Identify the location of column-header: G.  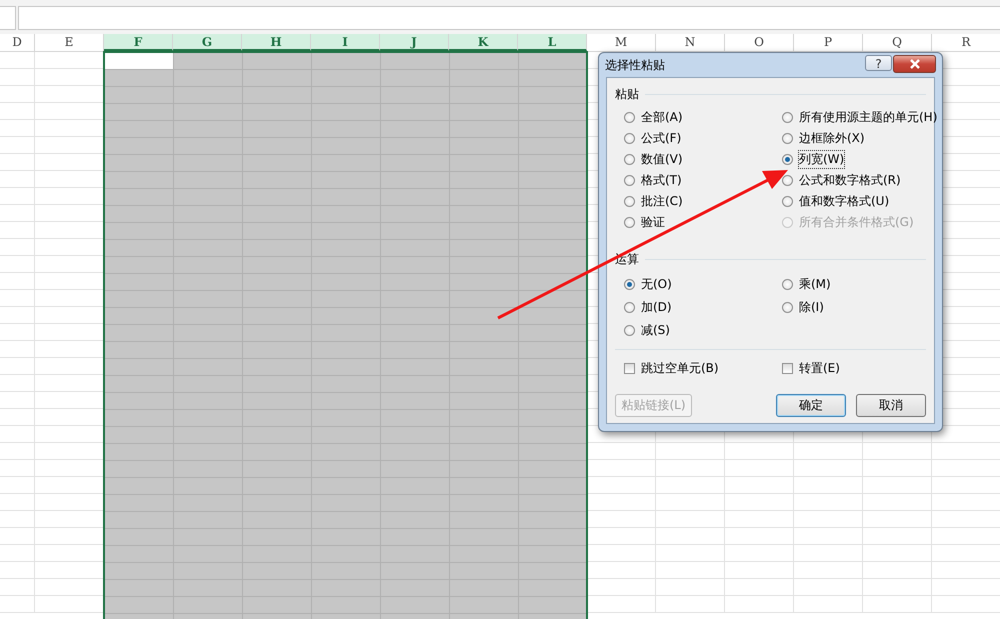
(207, 42).